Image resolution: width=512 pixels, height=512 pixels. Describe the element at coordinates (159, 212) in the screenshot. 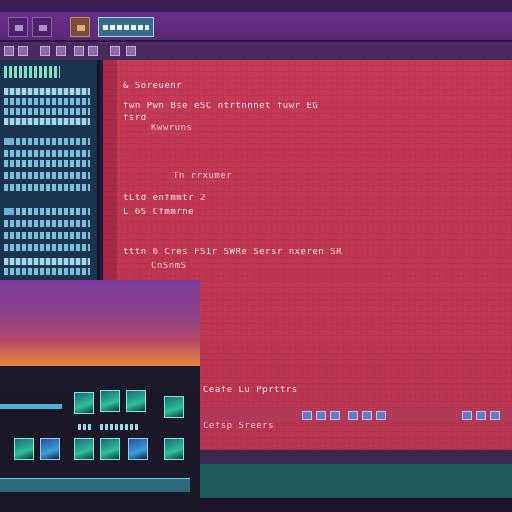

I see `code-line: L 6S Cfmmrne` at that location.